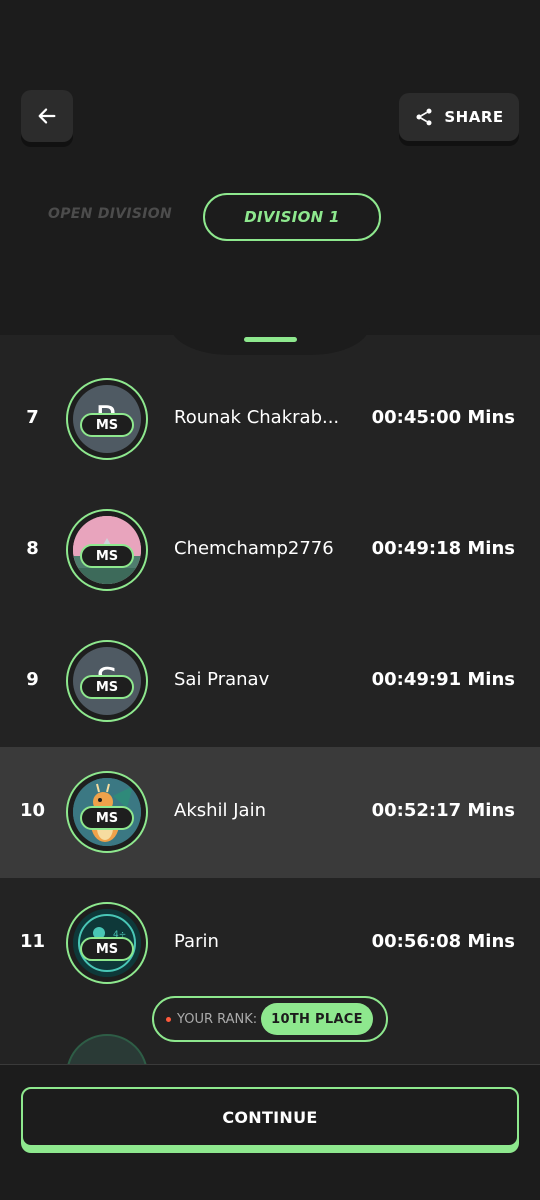  I want to click on player-name: Chemchamp2776, so click(254, 548).